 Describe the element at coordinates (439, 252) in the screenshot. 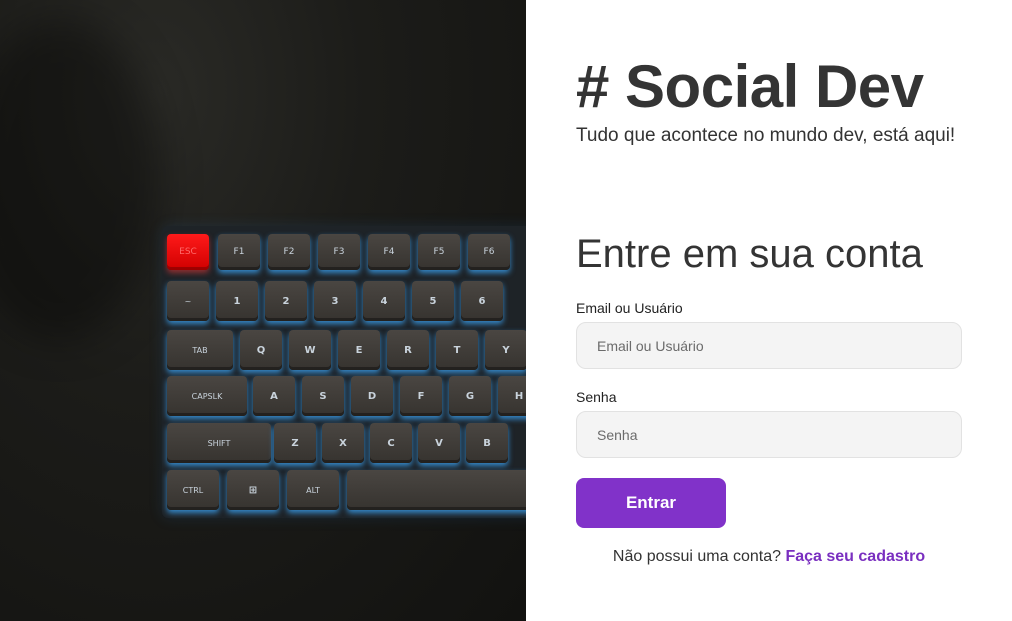

I see `keyboard-key-f5: F5` at that location.